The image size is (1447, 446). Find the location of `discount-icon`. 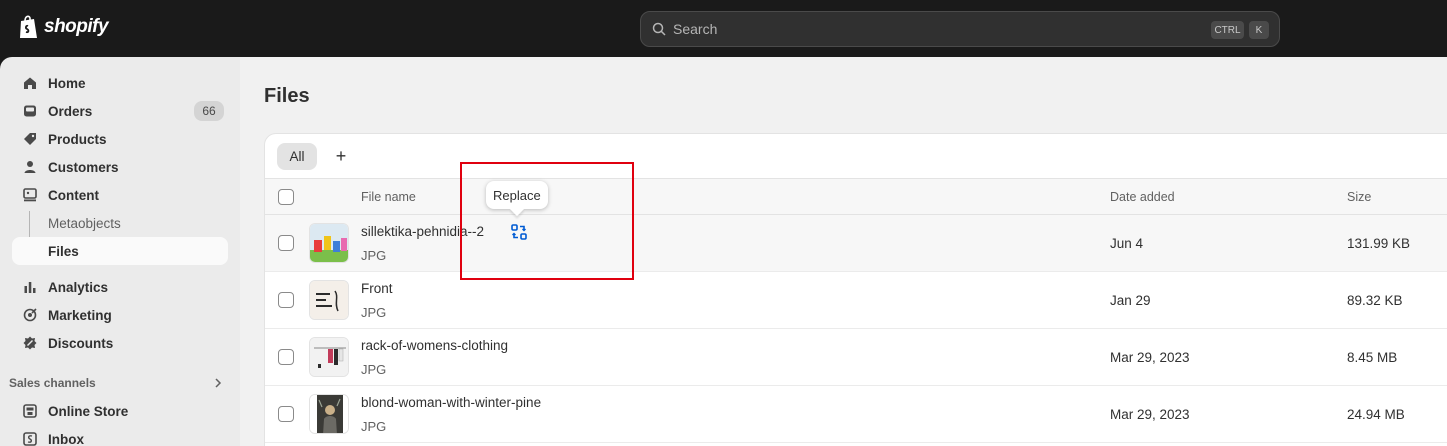

discount-icon is located at coordinates (30, 343).